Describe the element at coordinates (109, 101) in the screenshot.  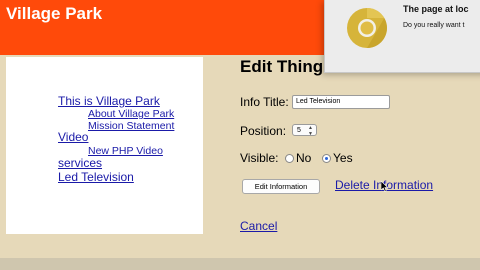
I see `sidebar-item-village-park: This is Village Park` at that location.